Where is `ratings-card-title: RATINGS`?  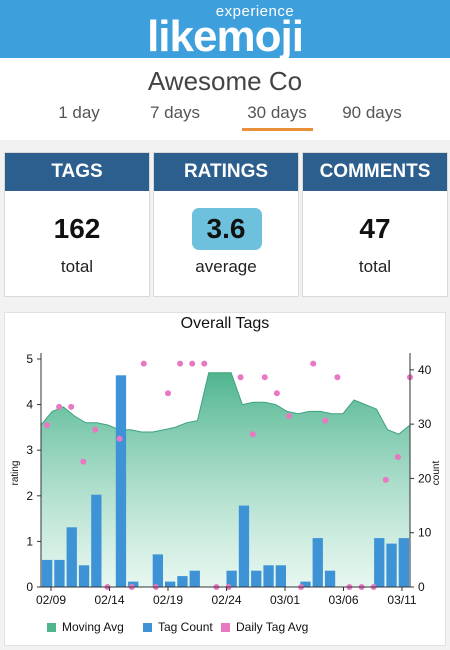
ratings-card-title: RATINGS is located at coordinates (226, 172).